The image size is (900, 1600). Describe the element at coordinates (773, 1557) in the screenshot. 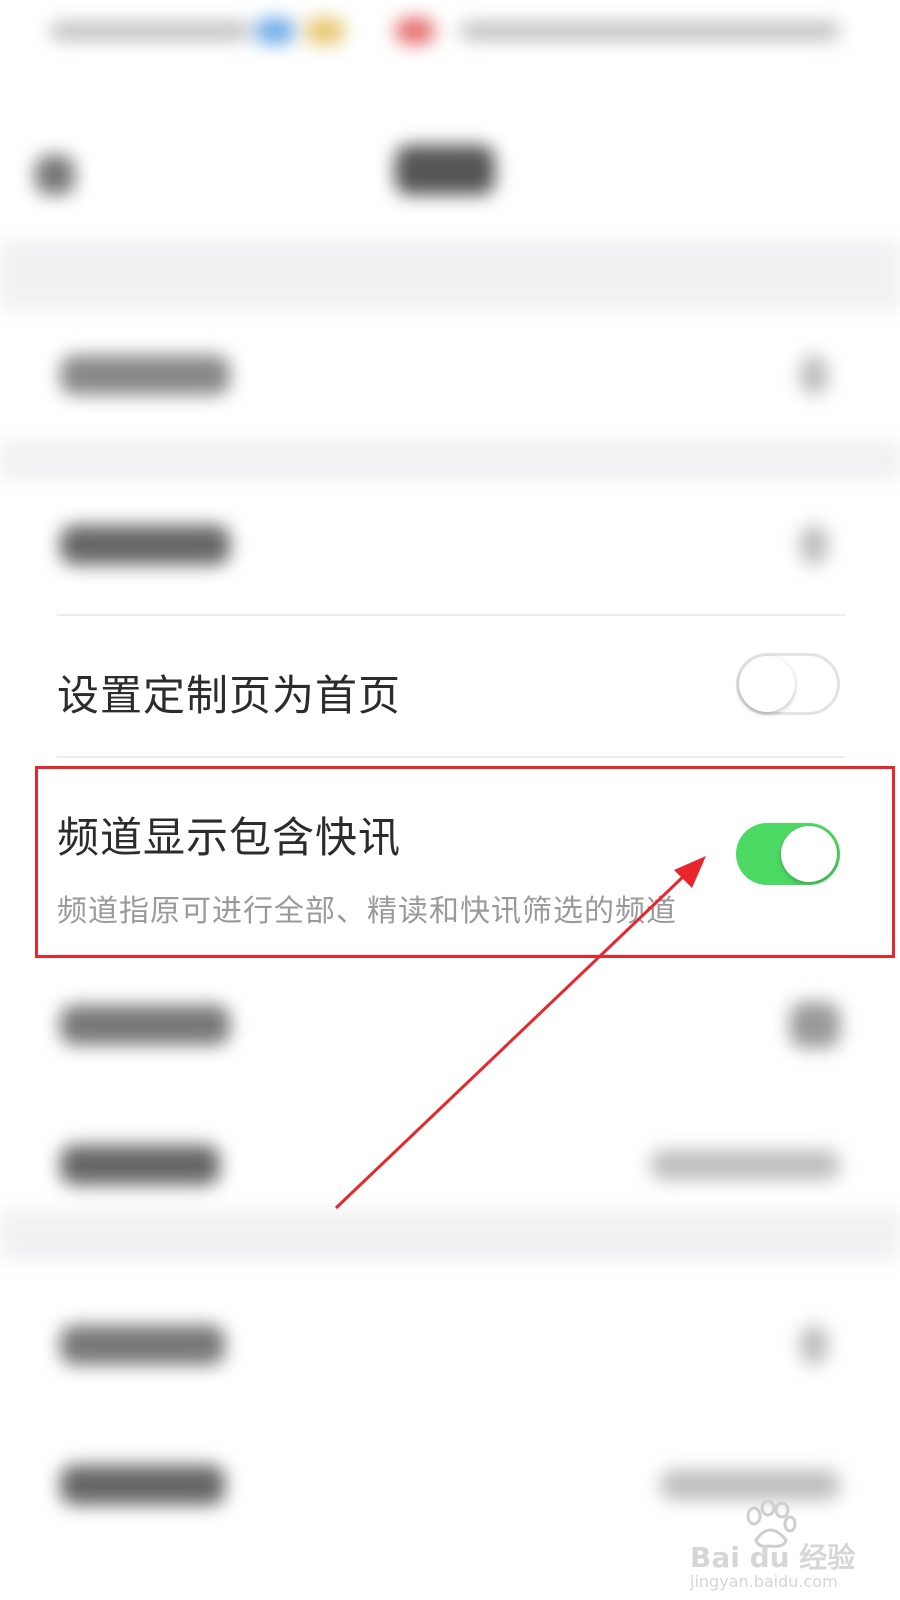

I see `watermark-brand: Bai du 经验` at that location.